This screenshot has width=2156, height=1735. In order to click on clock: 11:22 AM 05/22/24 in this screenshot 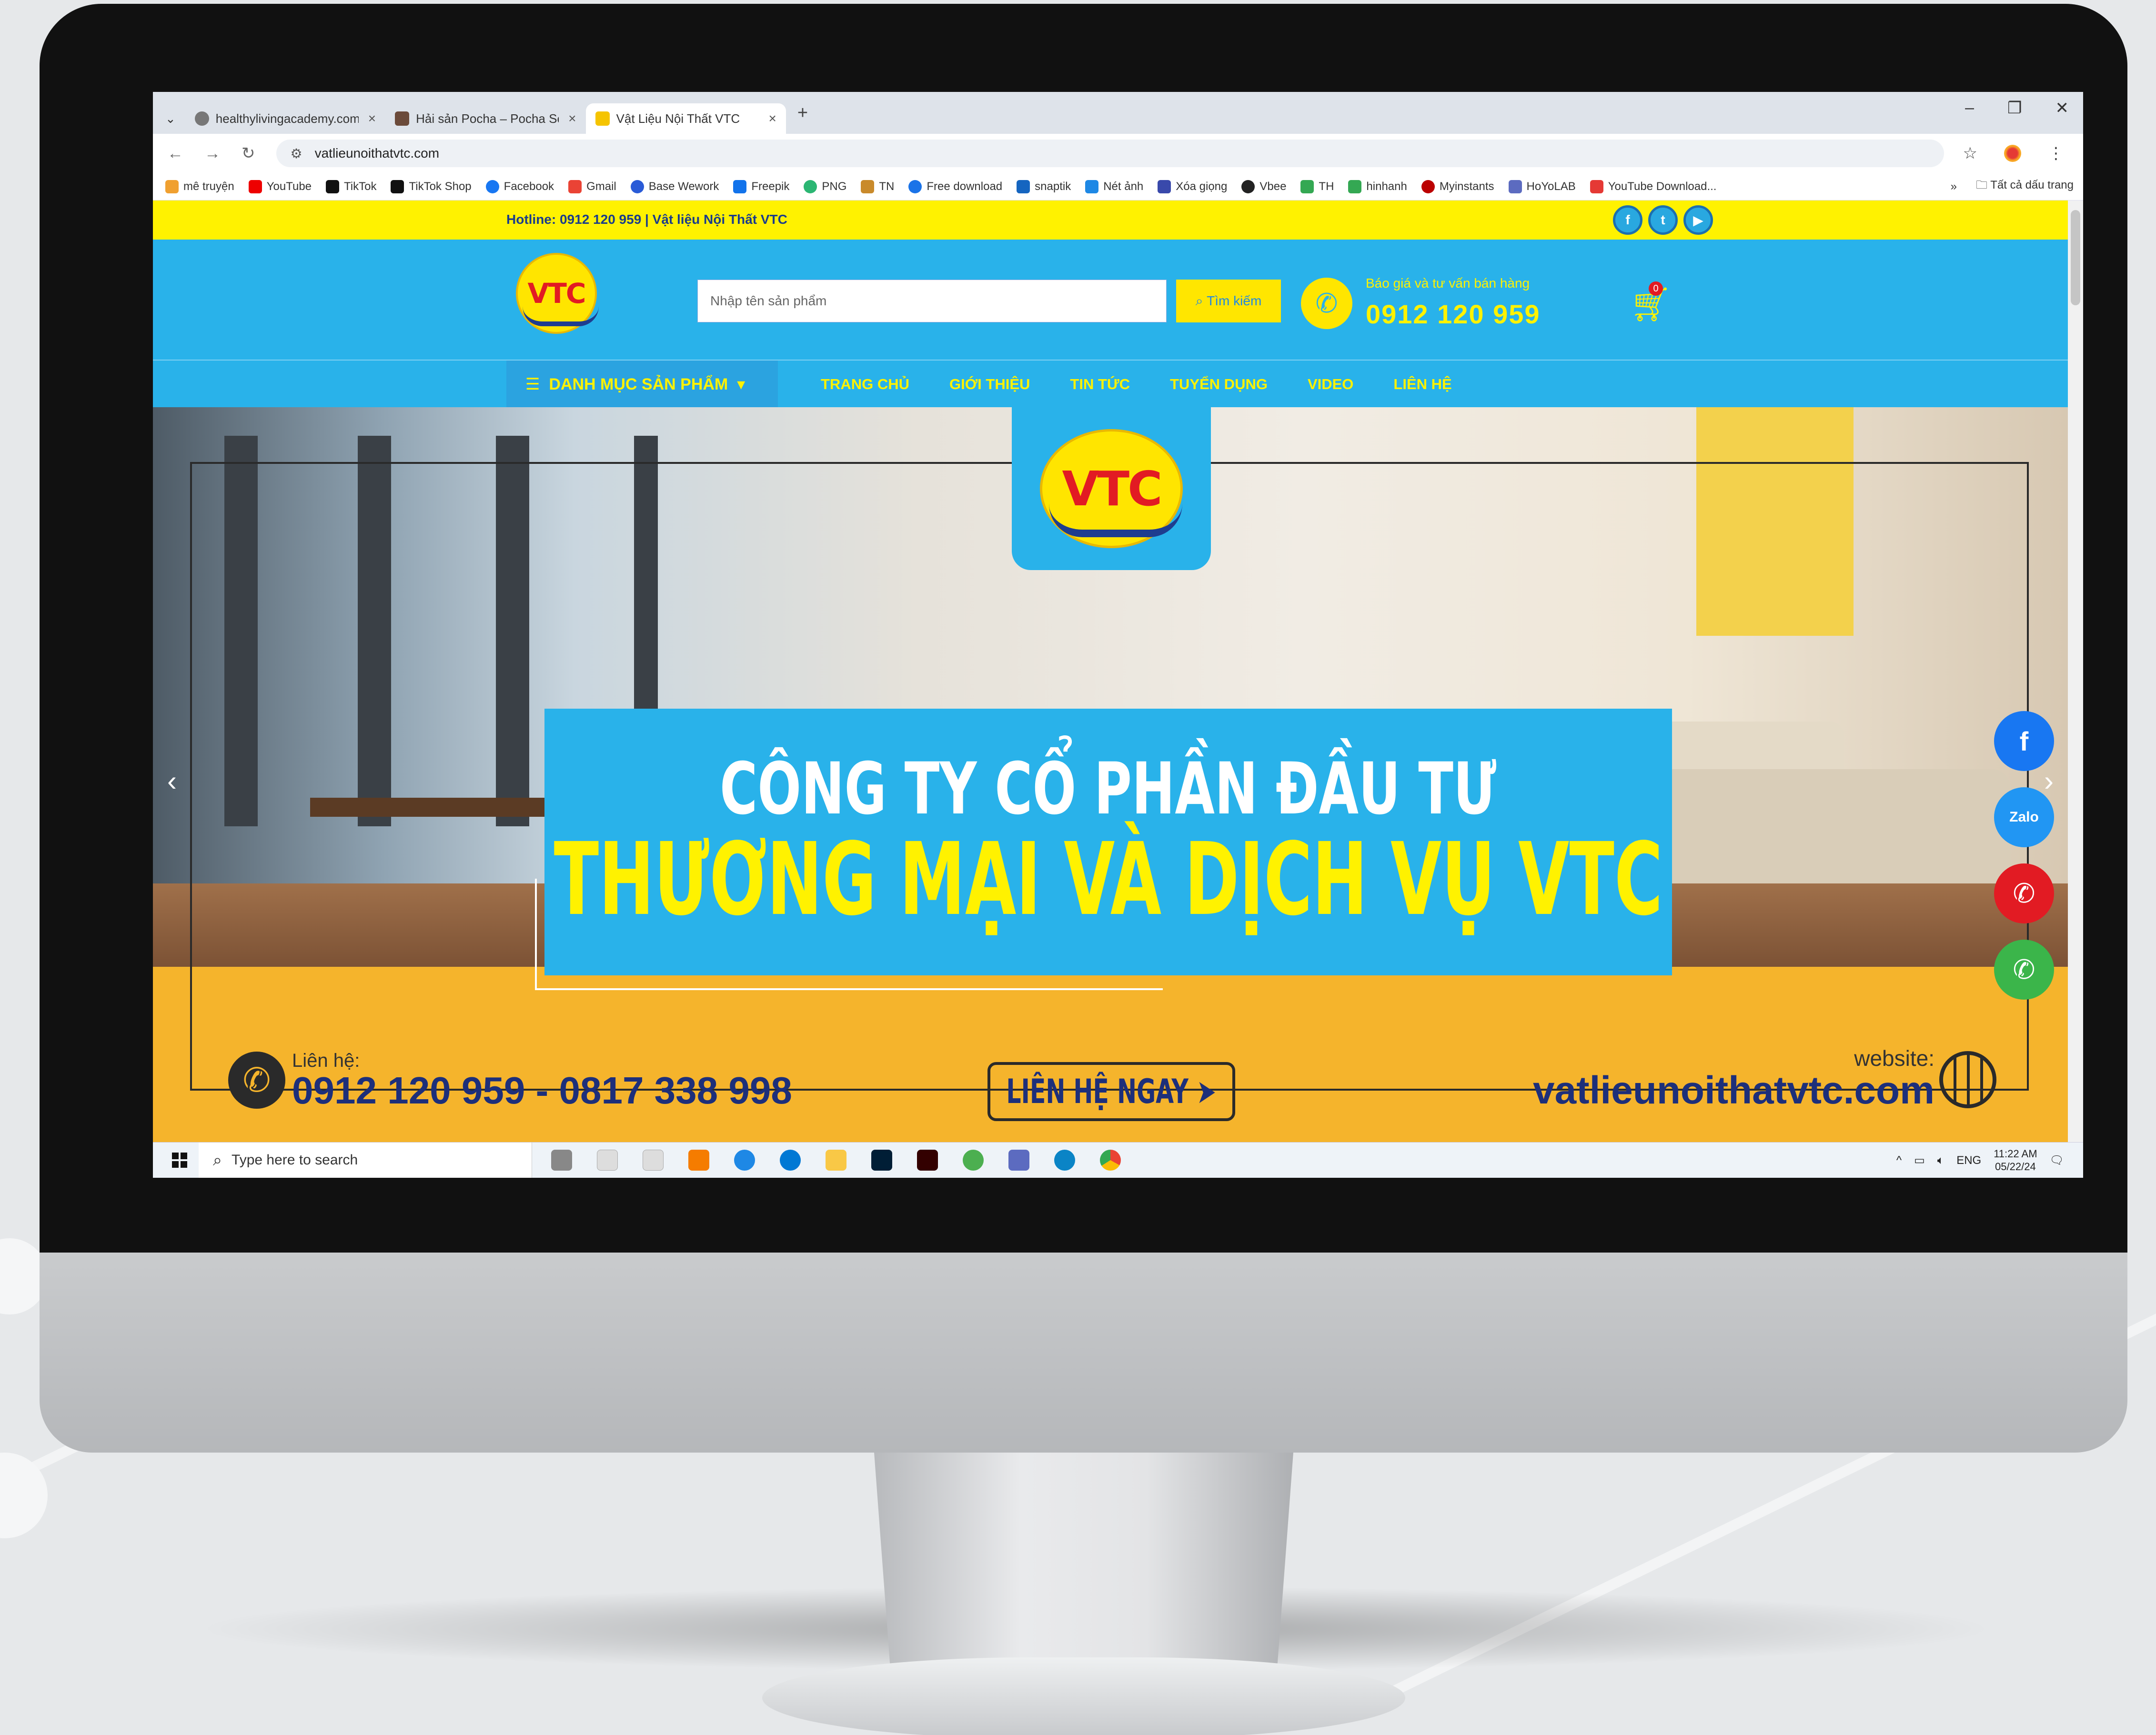, I will do `click(2016, 1160)`.